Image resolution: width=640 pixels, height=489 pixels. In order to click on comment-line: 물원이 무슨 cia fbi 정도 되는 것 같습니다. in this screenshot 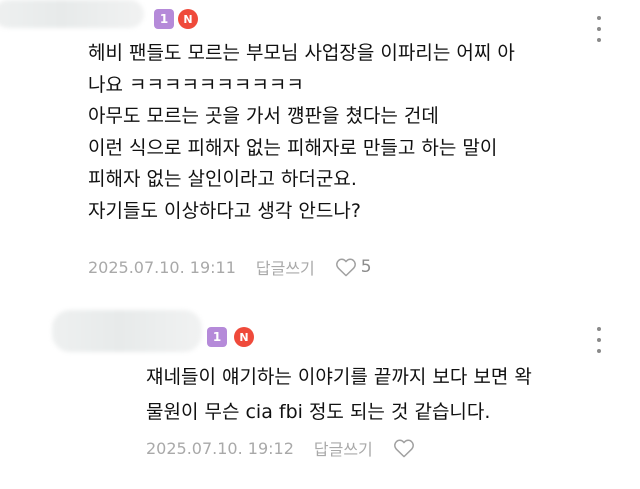, I will do `click(318, 412)`.